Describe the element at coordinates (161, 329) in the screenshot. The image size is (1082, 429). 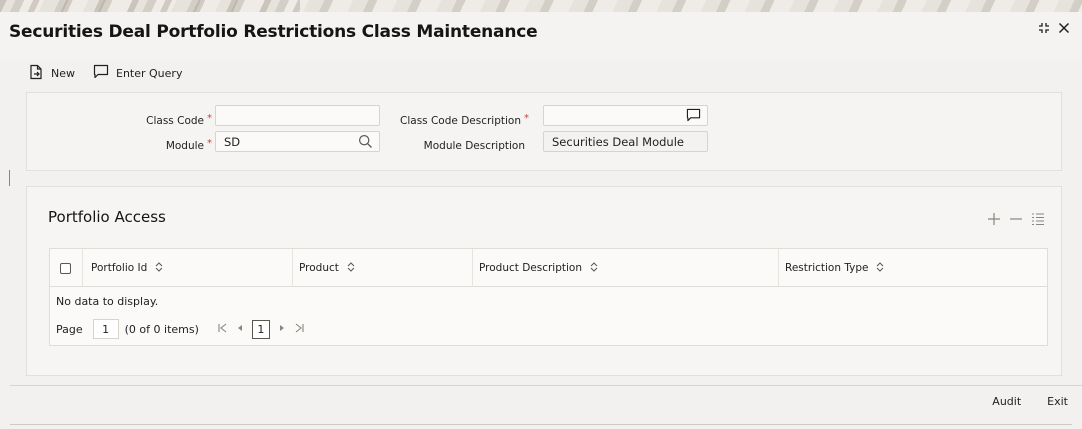
I see `items-count: (0 of 0 items)` at that location.